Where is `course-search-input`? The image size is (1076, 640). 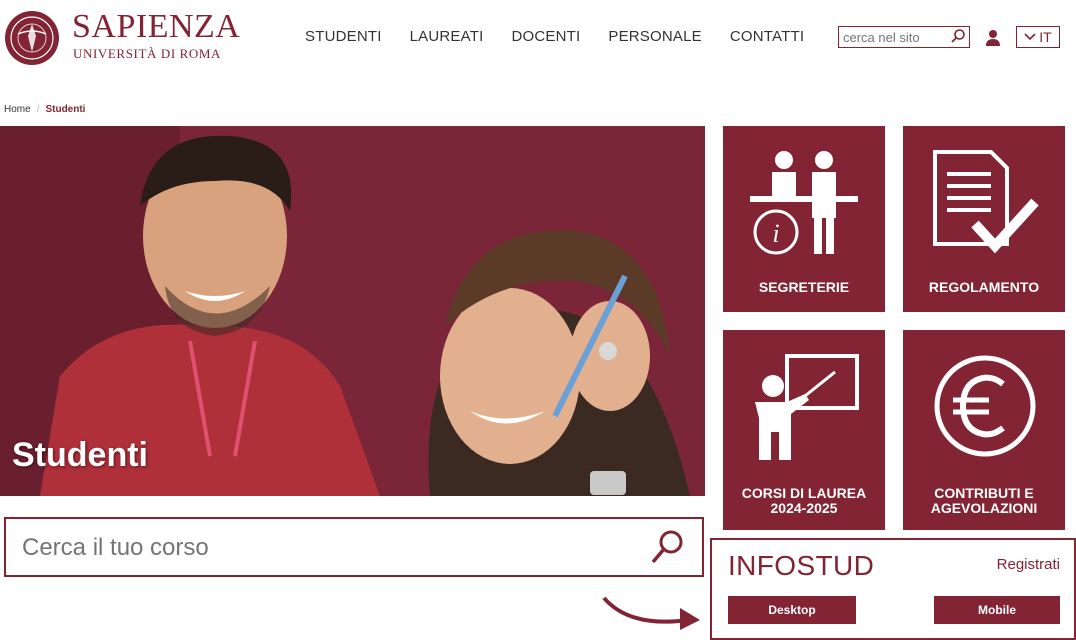 course-search-input is located at coordinates (322, 548).